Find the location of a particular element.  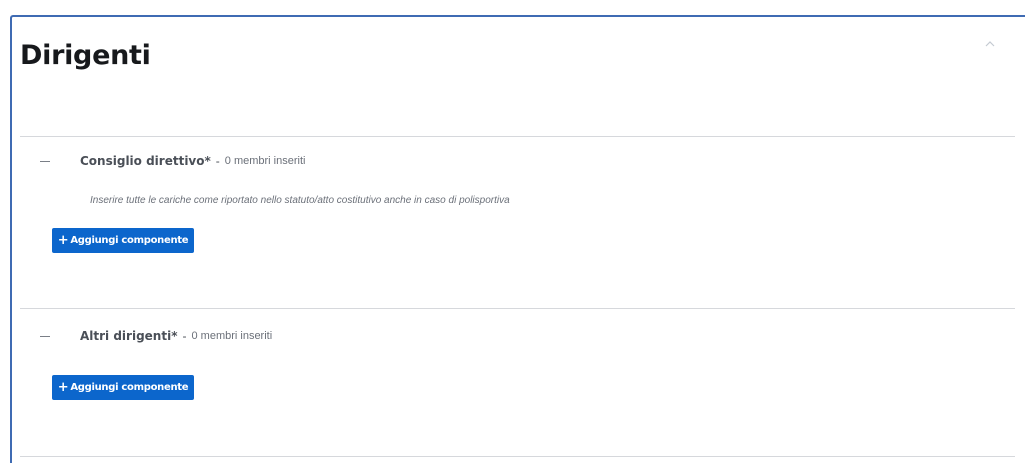

section-altri-dirigenti: Altri dirigenti* - 0 membri inseriti is located at coordinates (156, 336).